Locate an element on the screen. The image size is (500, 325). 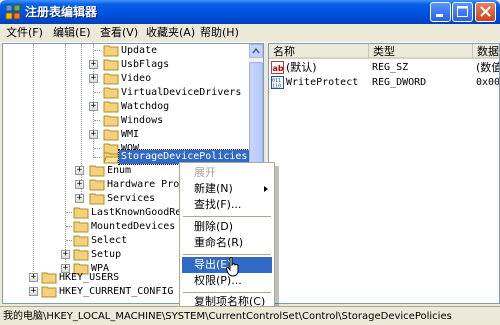
close-icon is located at coordinates (485, 11).